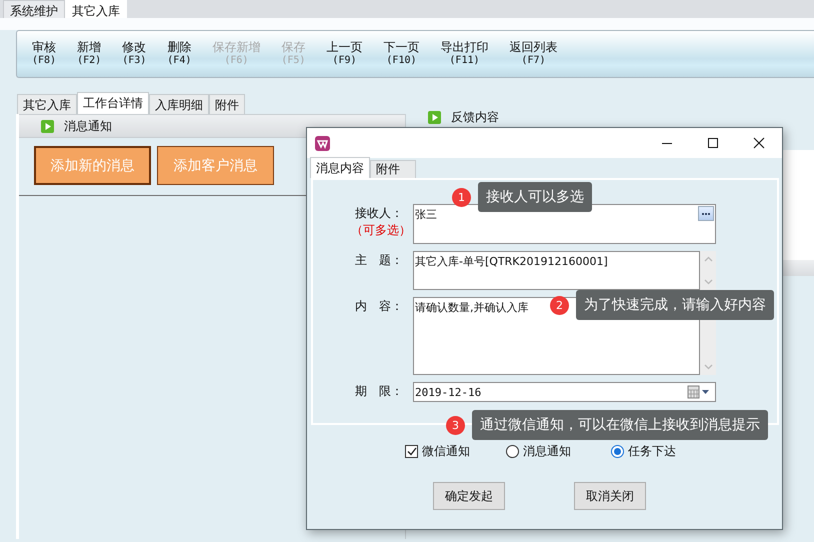 Image resolution: width=814 pixels, height=542 pixels. What do you see at coordinates (379, 306) in the screenshot?
I see `field-label: 内 容：` at bounding box center [379, 306].